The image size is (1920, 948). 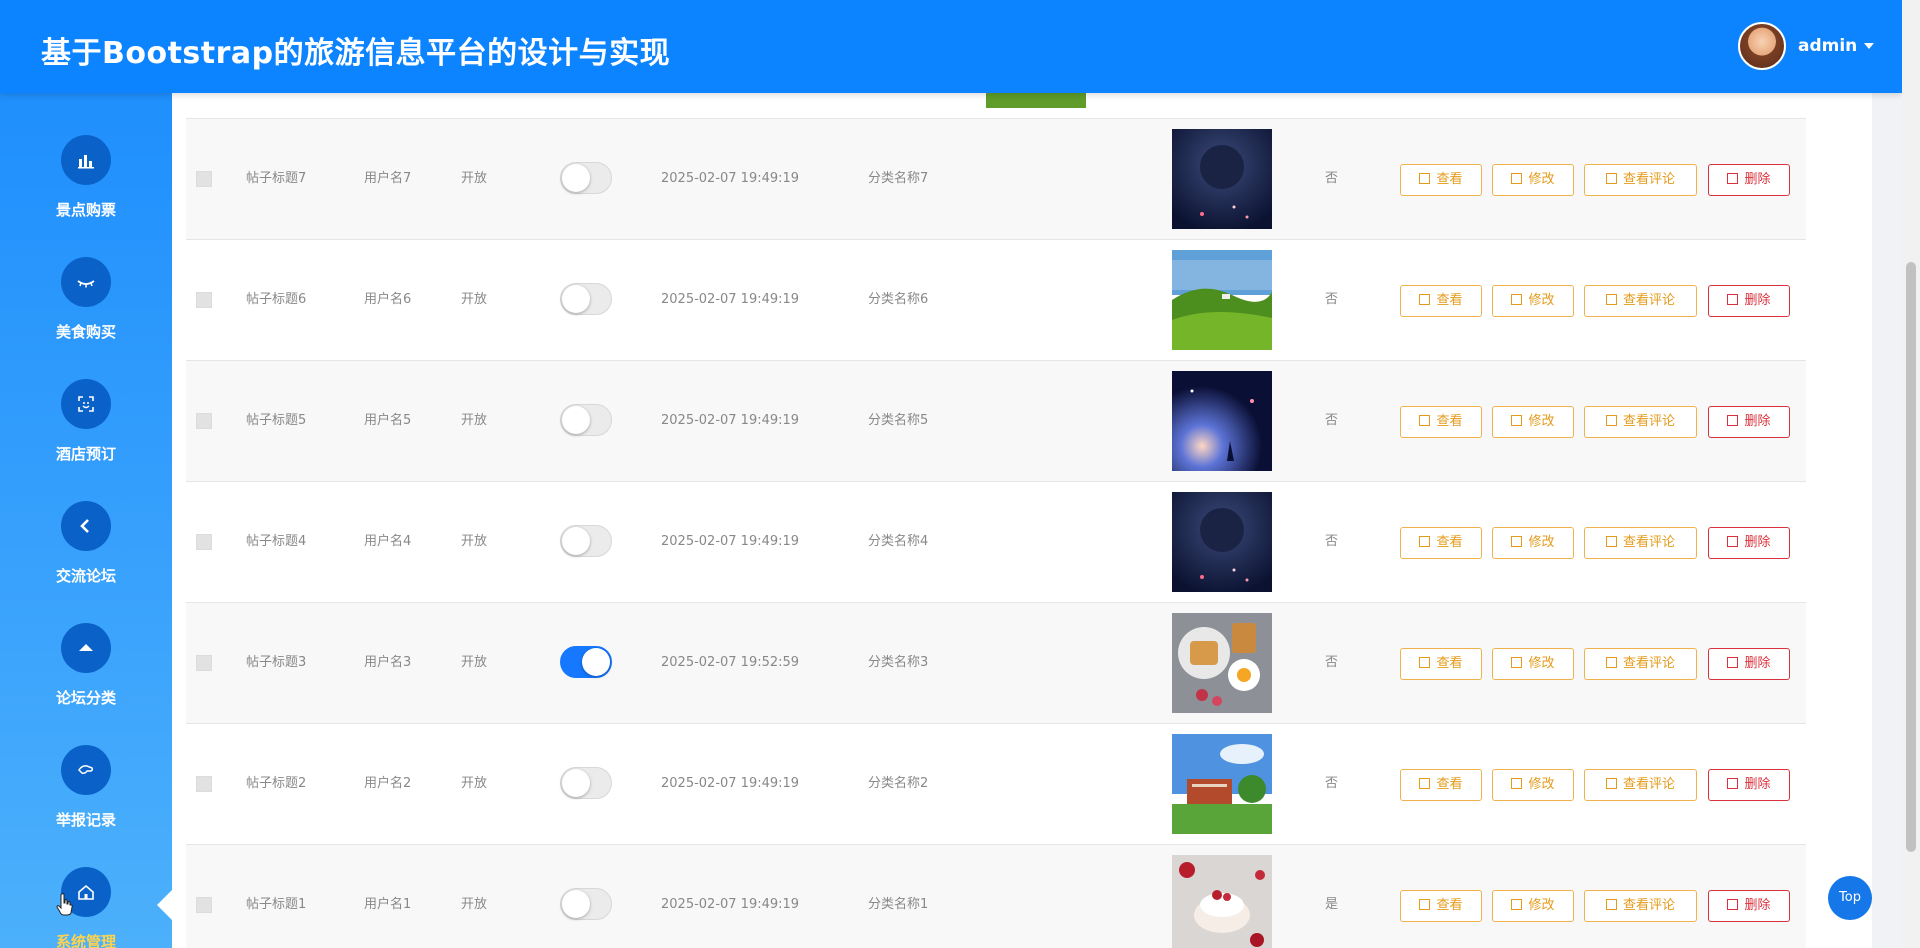 What do you see at coordinates (86, 562) in the screenshot?
I see `sidebar-item-forum: 交流论坛` at bounding box center [86, 562].